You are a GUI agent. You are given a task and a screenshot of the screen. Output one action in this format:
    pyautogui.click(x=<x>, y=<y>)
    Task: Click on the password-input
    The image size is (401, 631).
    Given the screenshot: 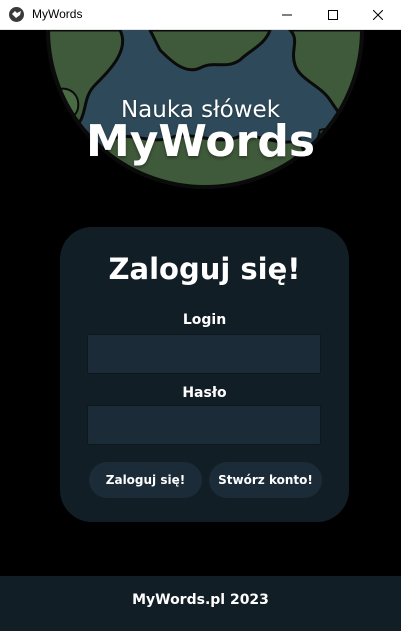 What is the action you would take?
    pyautogui.click(x=204, y=425)
    